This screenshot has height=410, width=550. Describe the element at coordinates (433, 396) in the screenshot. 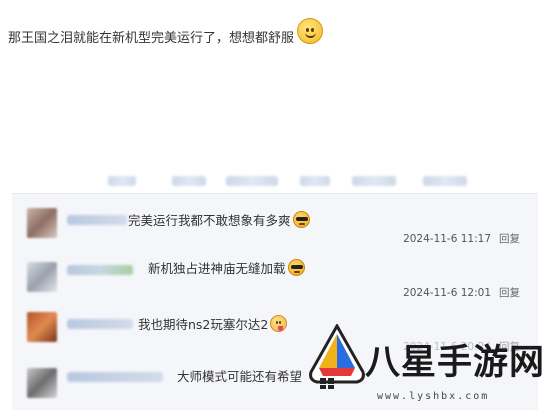

I see `watermark-url: www.lyshbx.com` at that location.